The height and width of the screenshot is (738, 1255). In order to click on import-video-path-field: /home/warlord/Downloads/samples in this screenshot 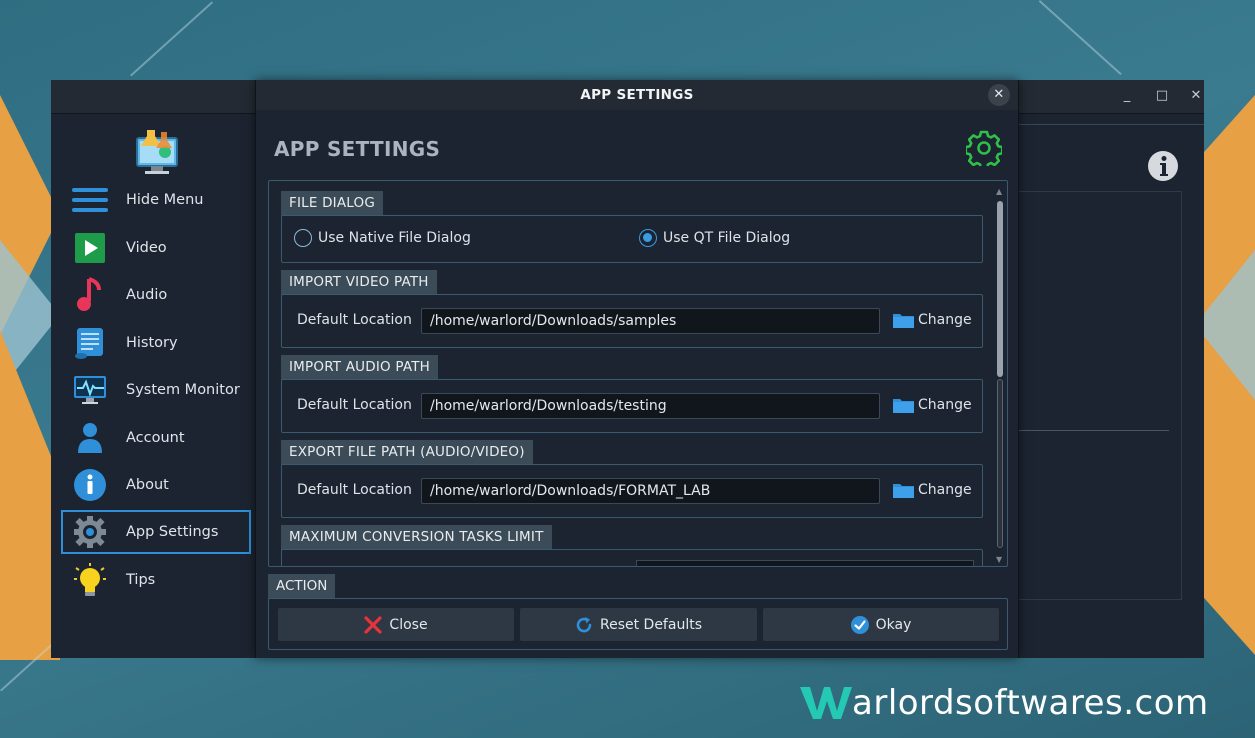, I will do `click(650, 321)`.